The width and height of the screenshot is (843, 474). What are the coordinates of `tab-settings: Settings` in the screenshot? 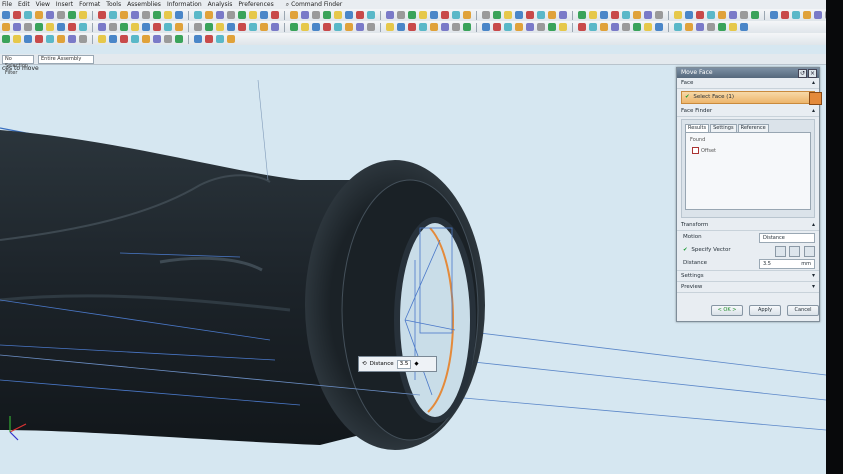 It's located at (723, 128).